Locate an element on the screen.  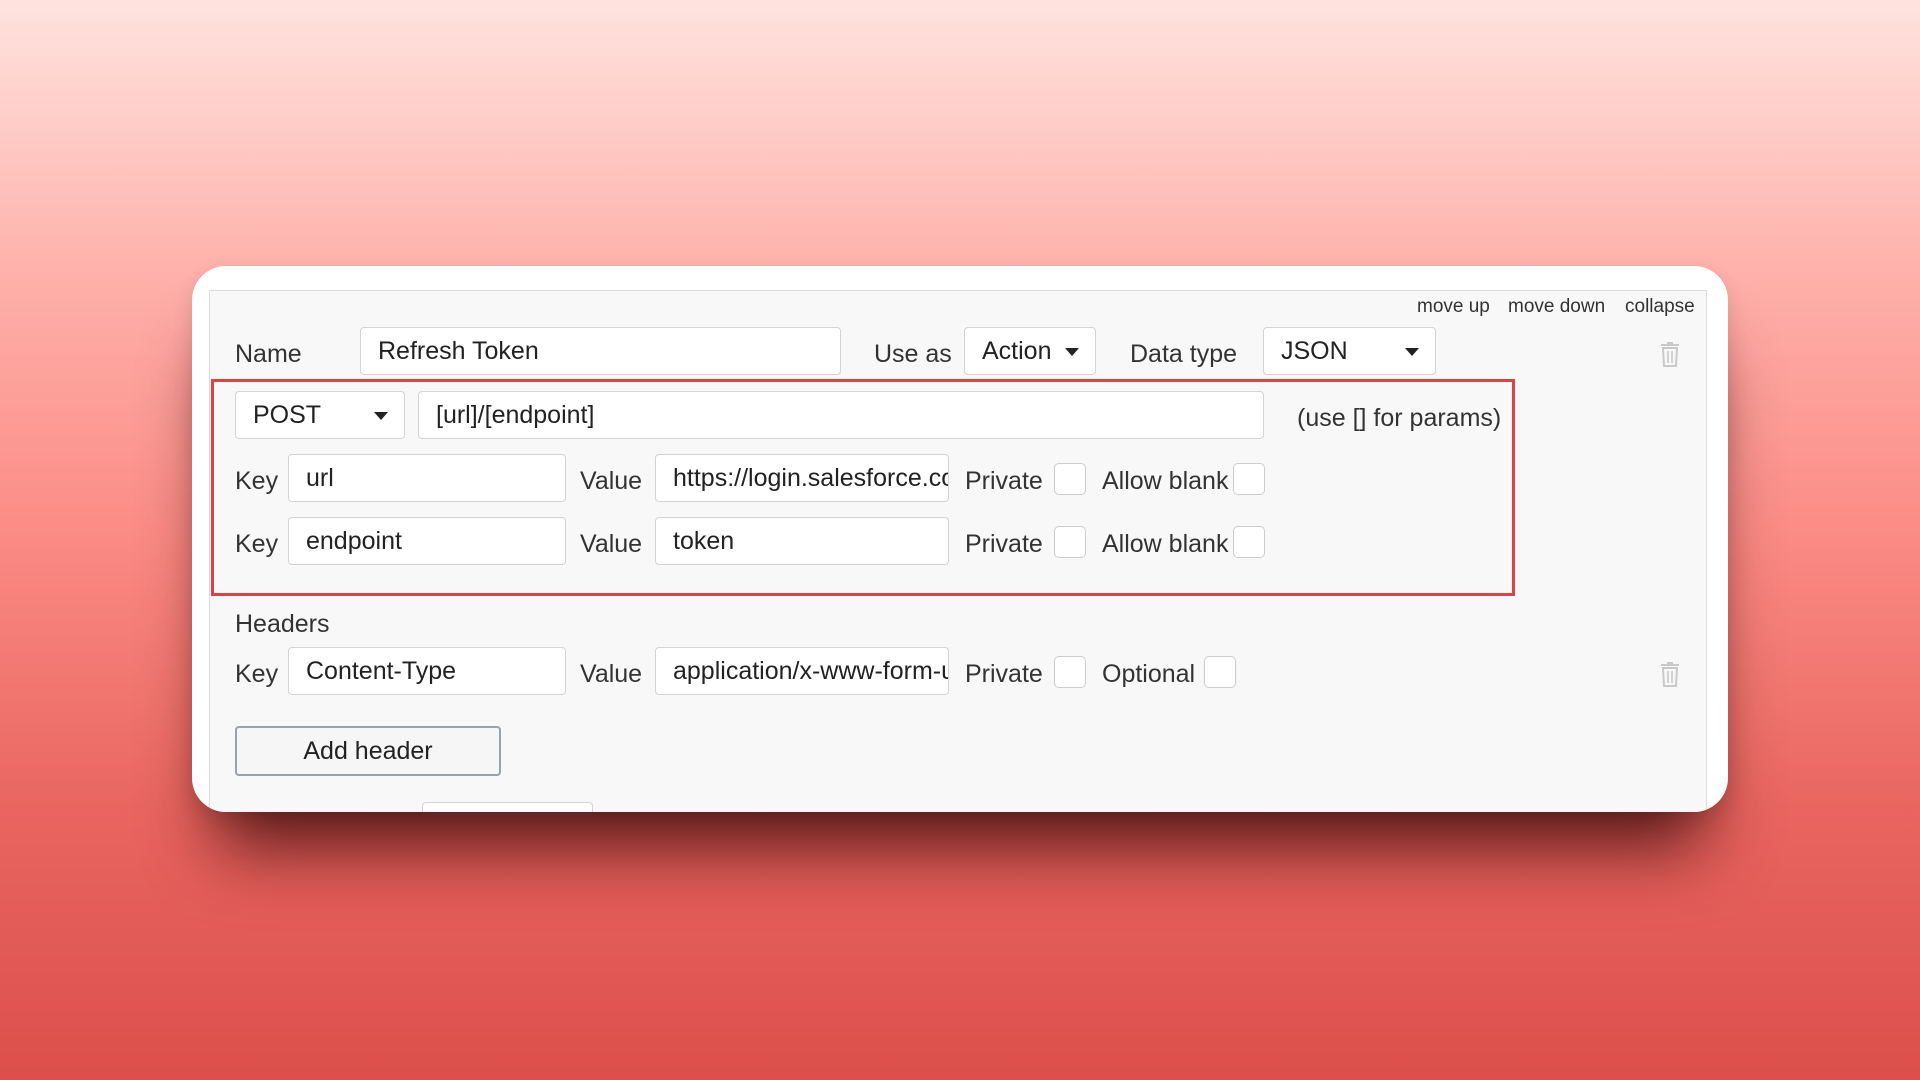
use-as-label: Use as is located at coordinates (913, 354).